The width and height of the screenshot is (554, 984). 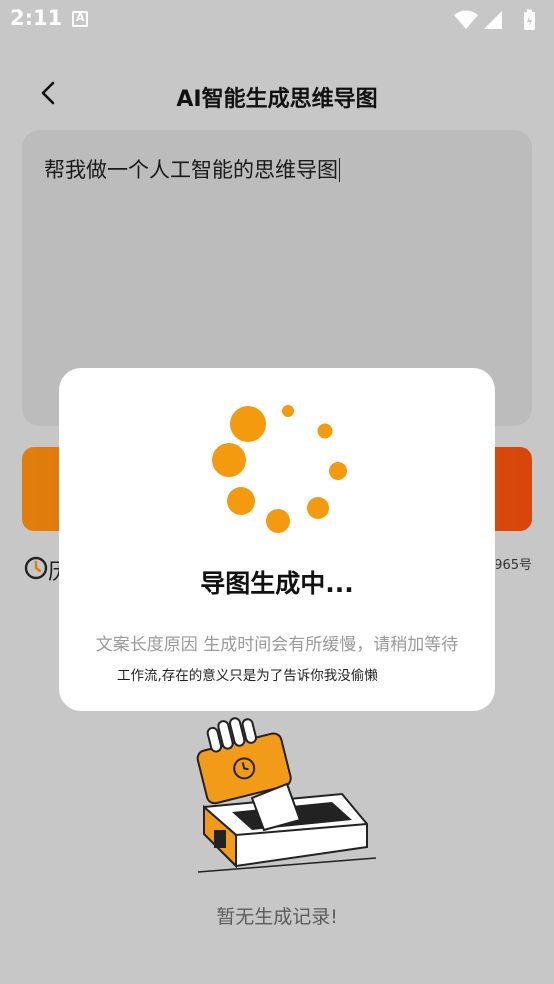 I want to click on text-caret, so click(x=339, y=170).